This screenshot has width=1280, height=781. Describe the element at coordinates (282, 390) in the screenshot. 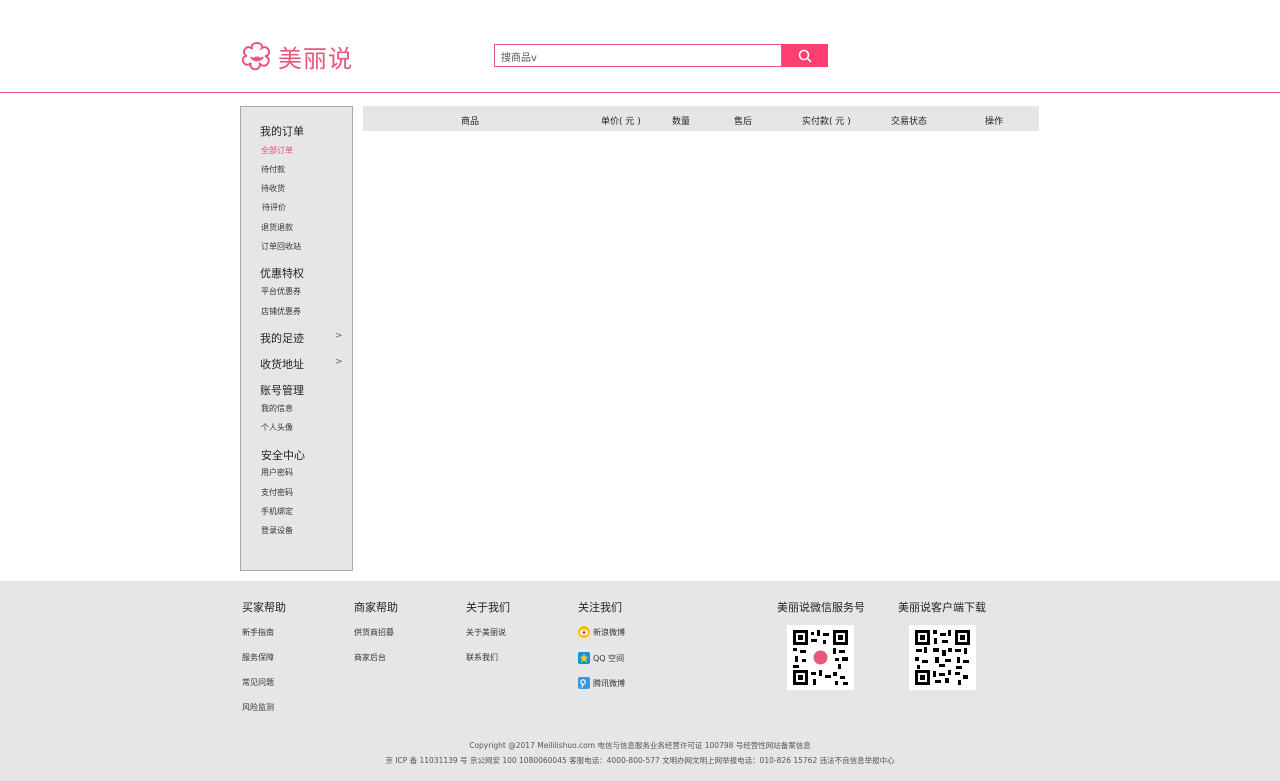

I see `sidebar-title-account: 账号管理` at that location.